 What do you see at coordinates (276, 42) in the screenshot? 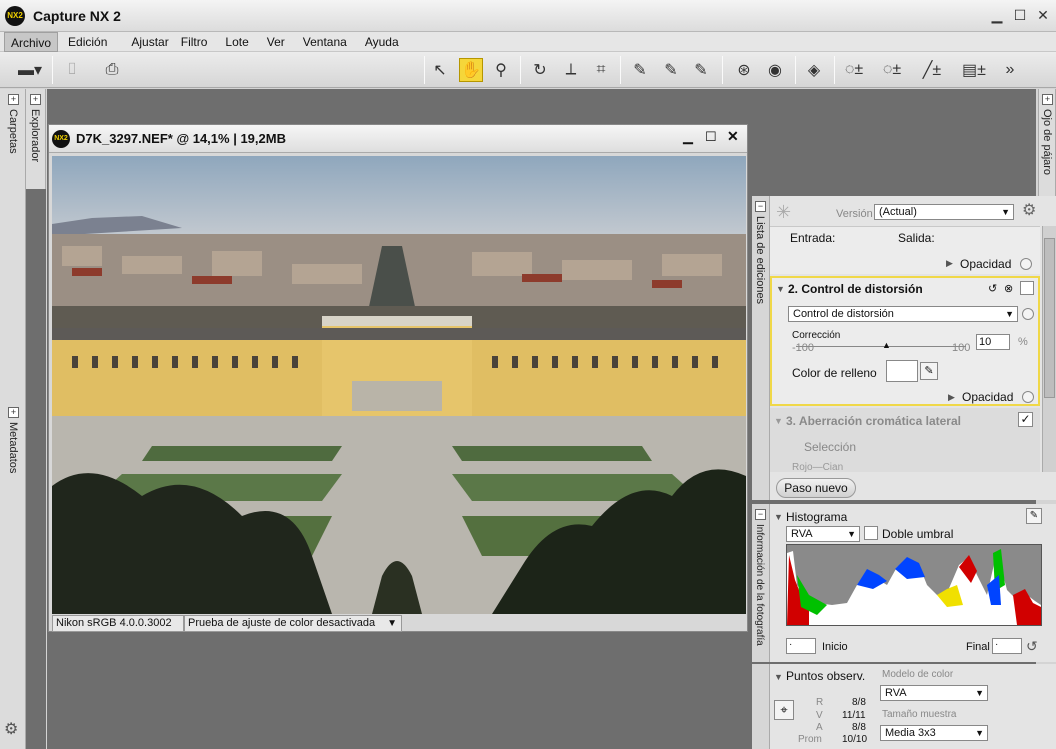
I see `menu-ver: Ver` at bounding box center [276, 42].